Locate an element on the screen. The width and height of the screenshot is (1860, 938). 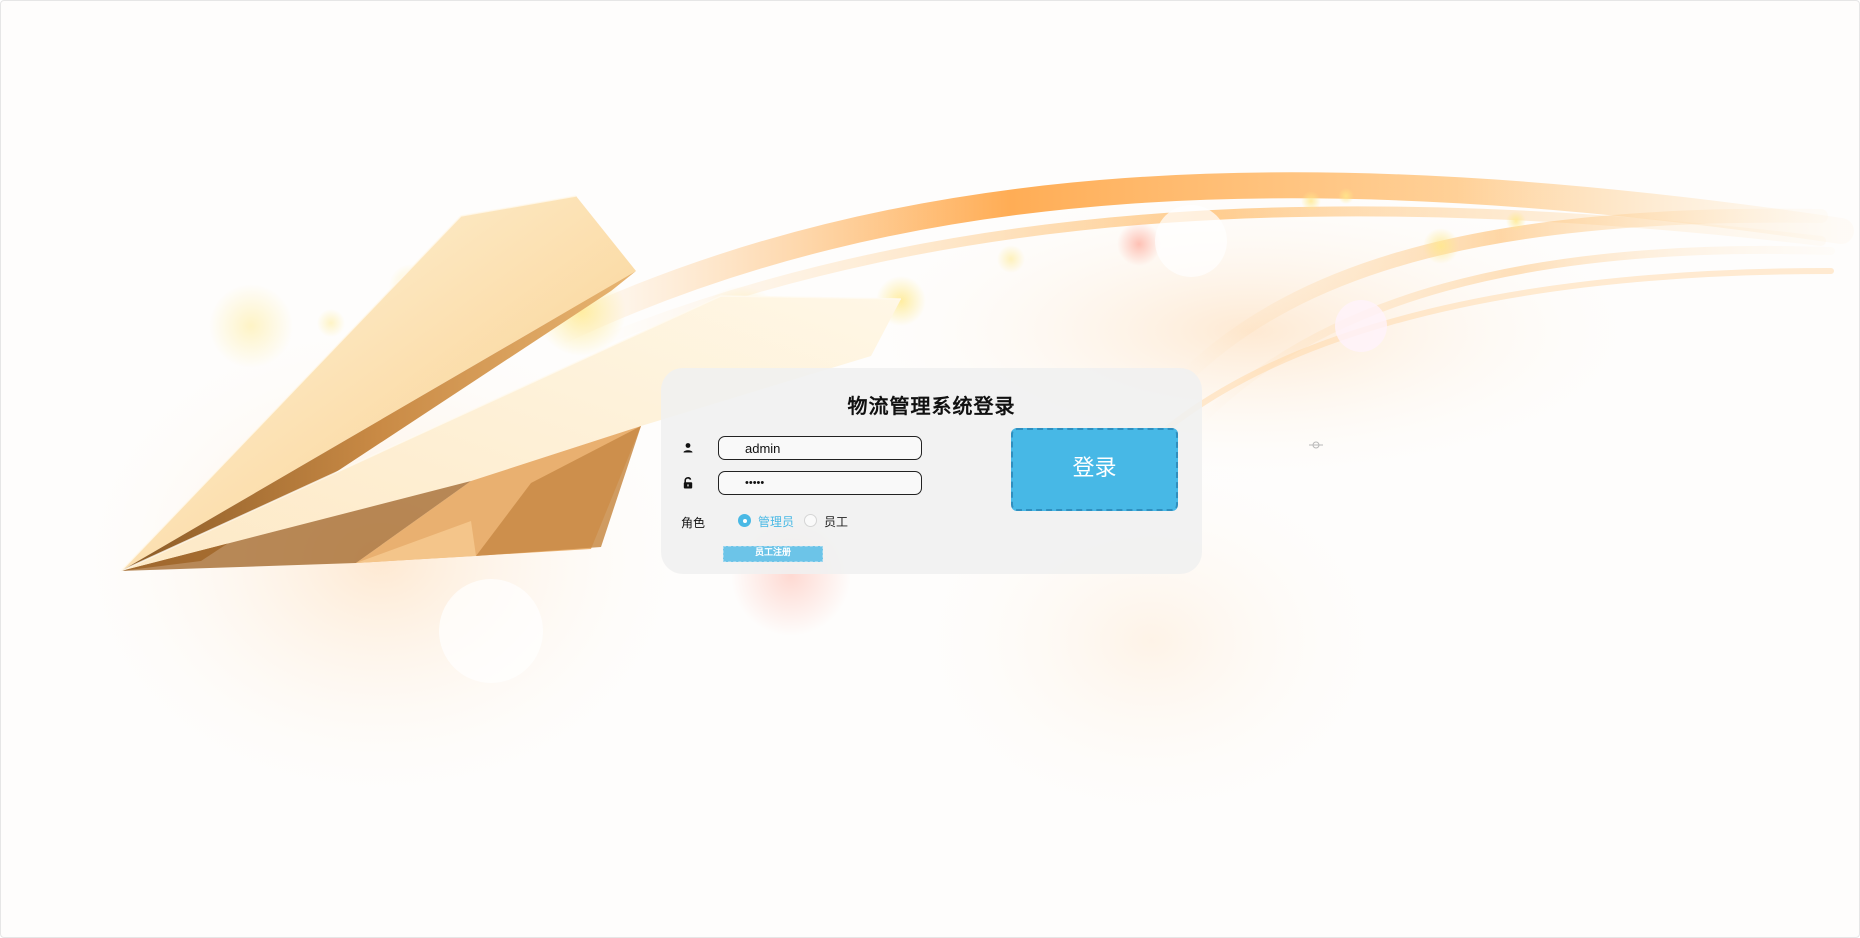
role-admin-label: 管理员 is located at coordinates (776, 521).